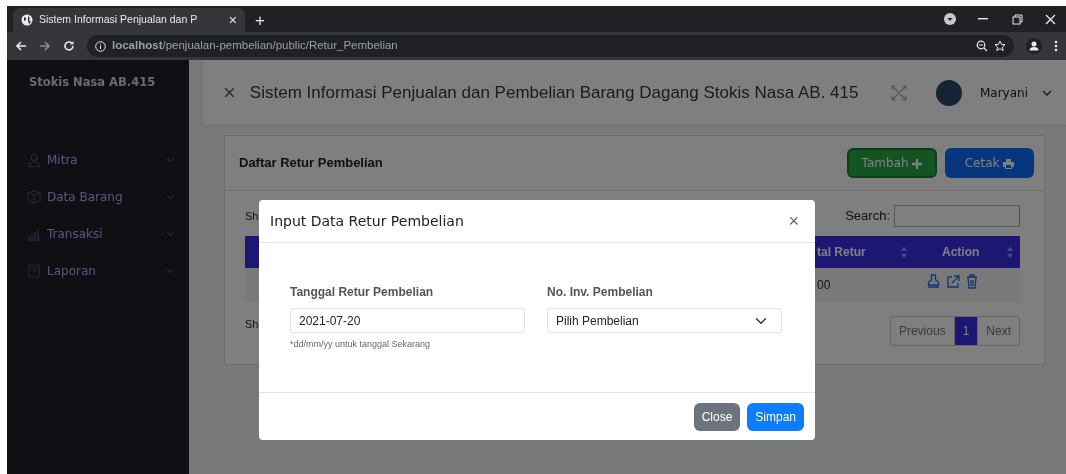 This screenshot has height=474, width=1066. Describe the element at coordinates (311, 163) in the screenshot. I see `card-title: Daftar Retur Pembelian` at that location.